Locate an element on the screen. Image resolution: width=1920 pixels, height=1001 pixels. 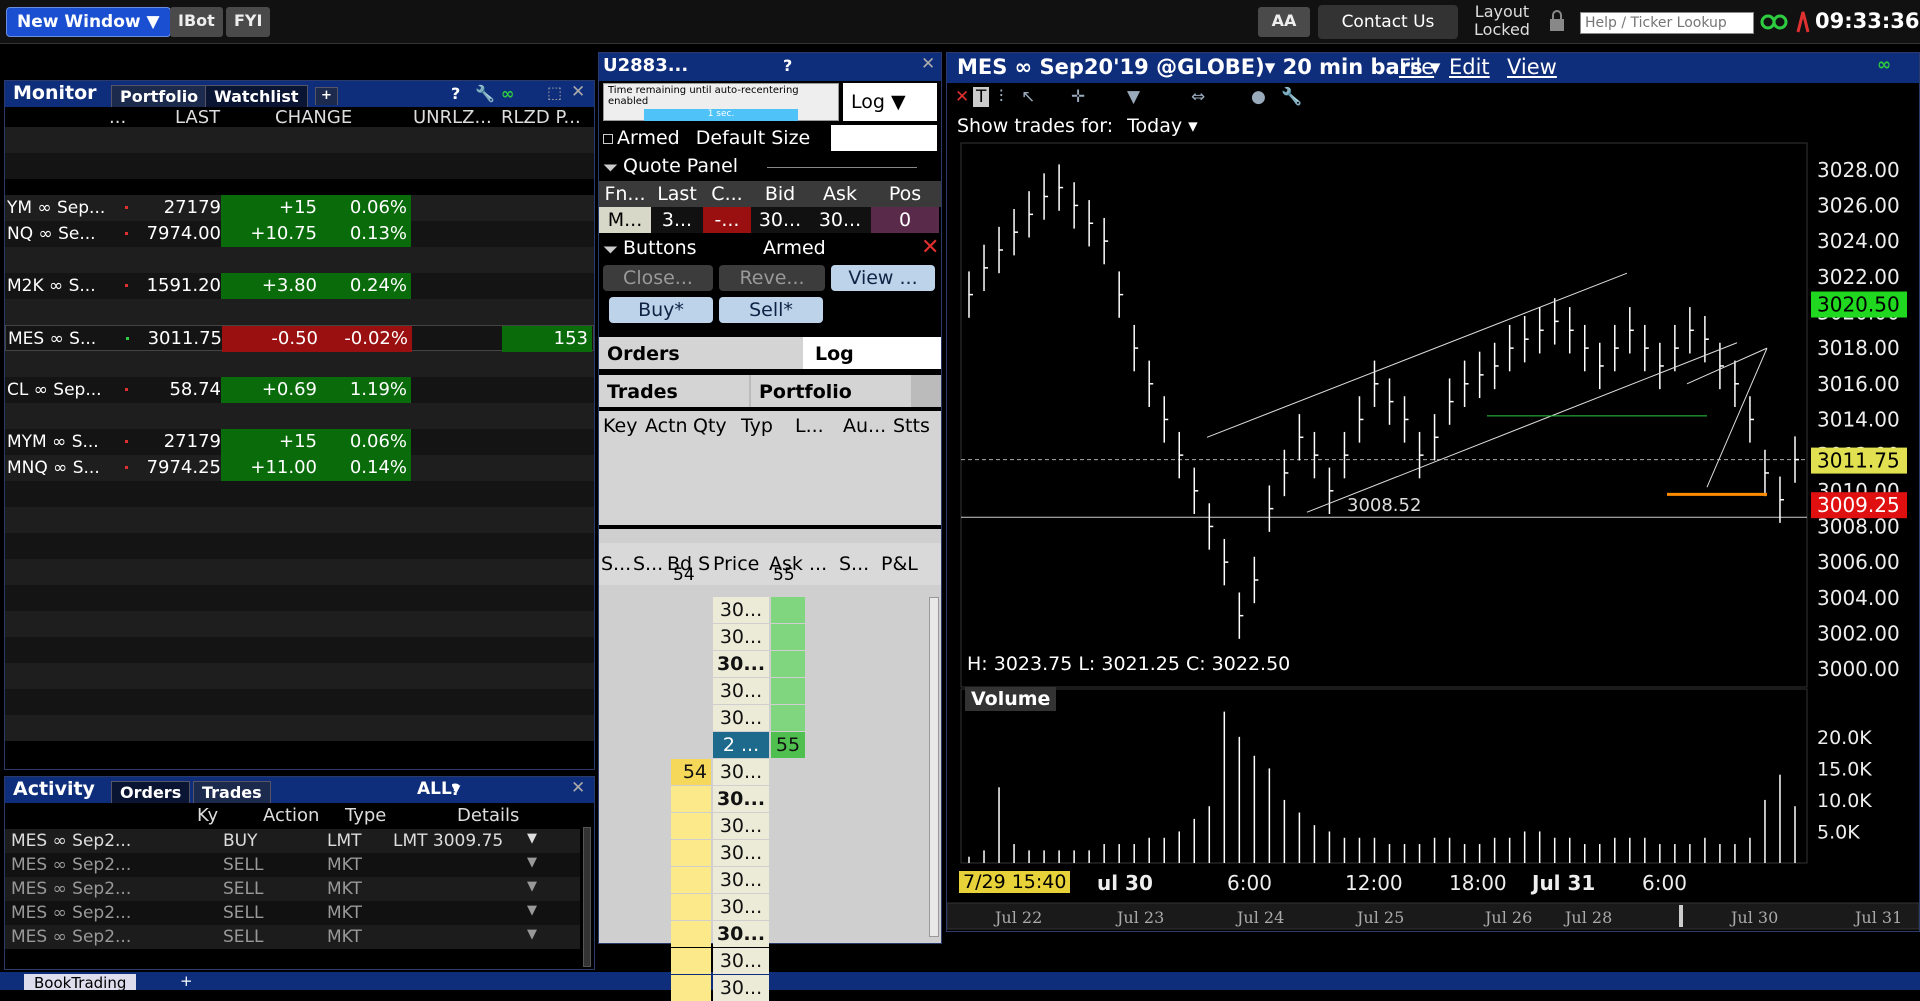
watchlist-row: MNQ ∞ S... 7974.25 +11.00 0.14% is located at coordinates (299, 468).